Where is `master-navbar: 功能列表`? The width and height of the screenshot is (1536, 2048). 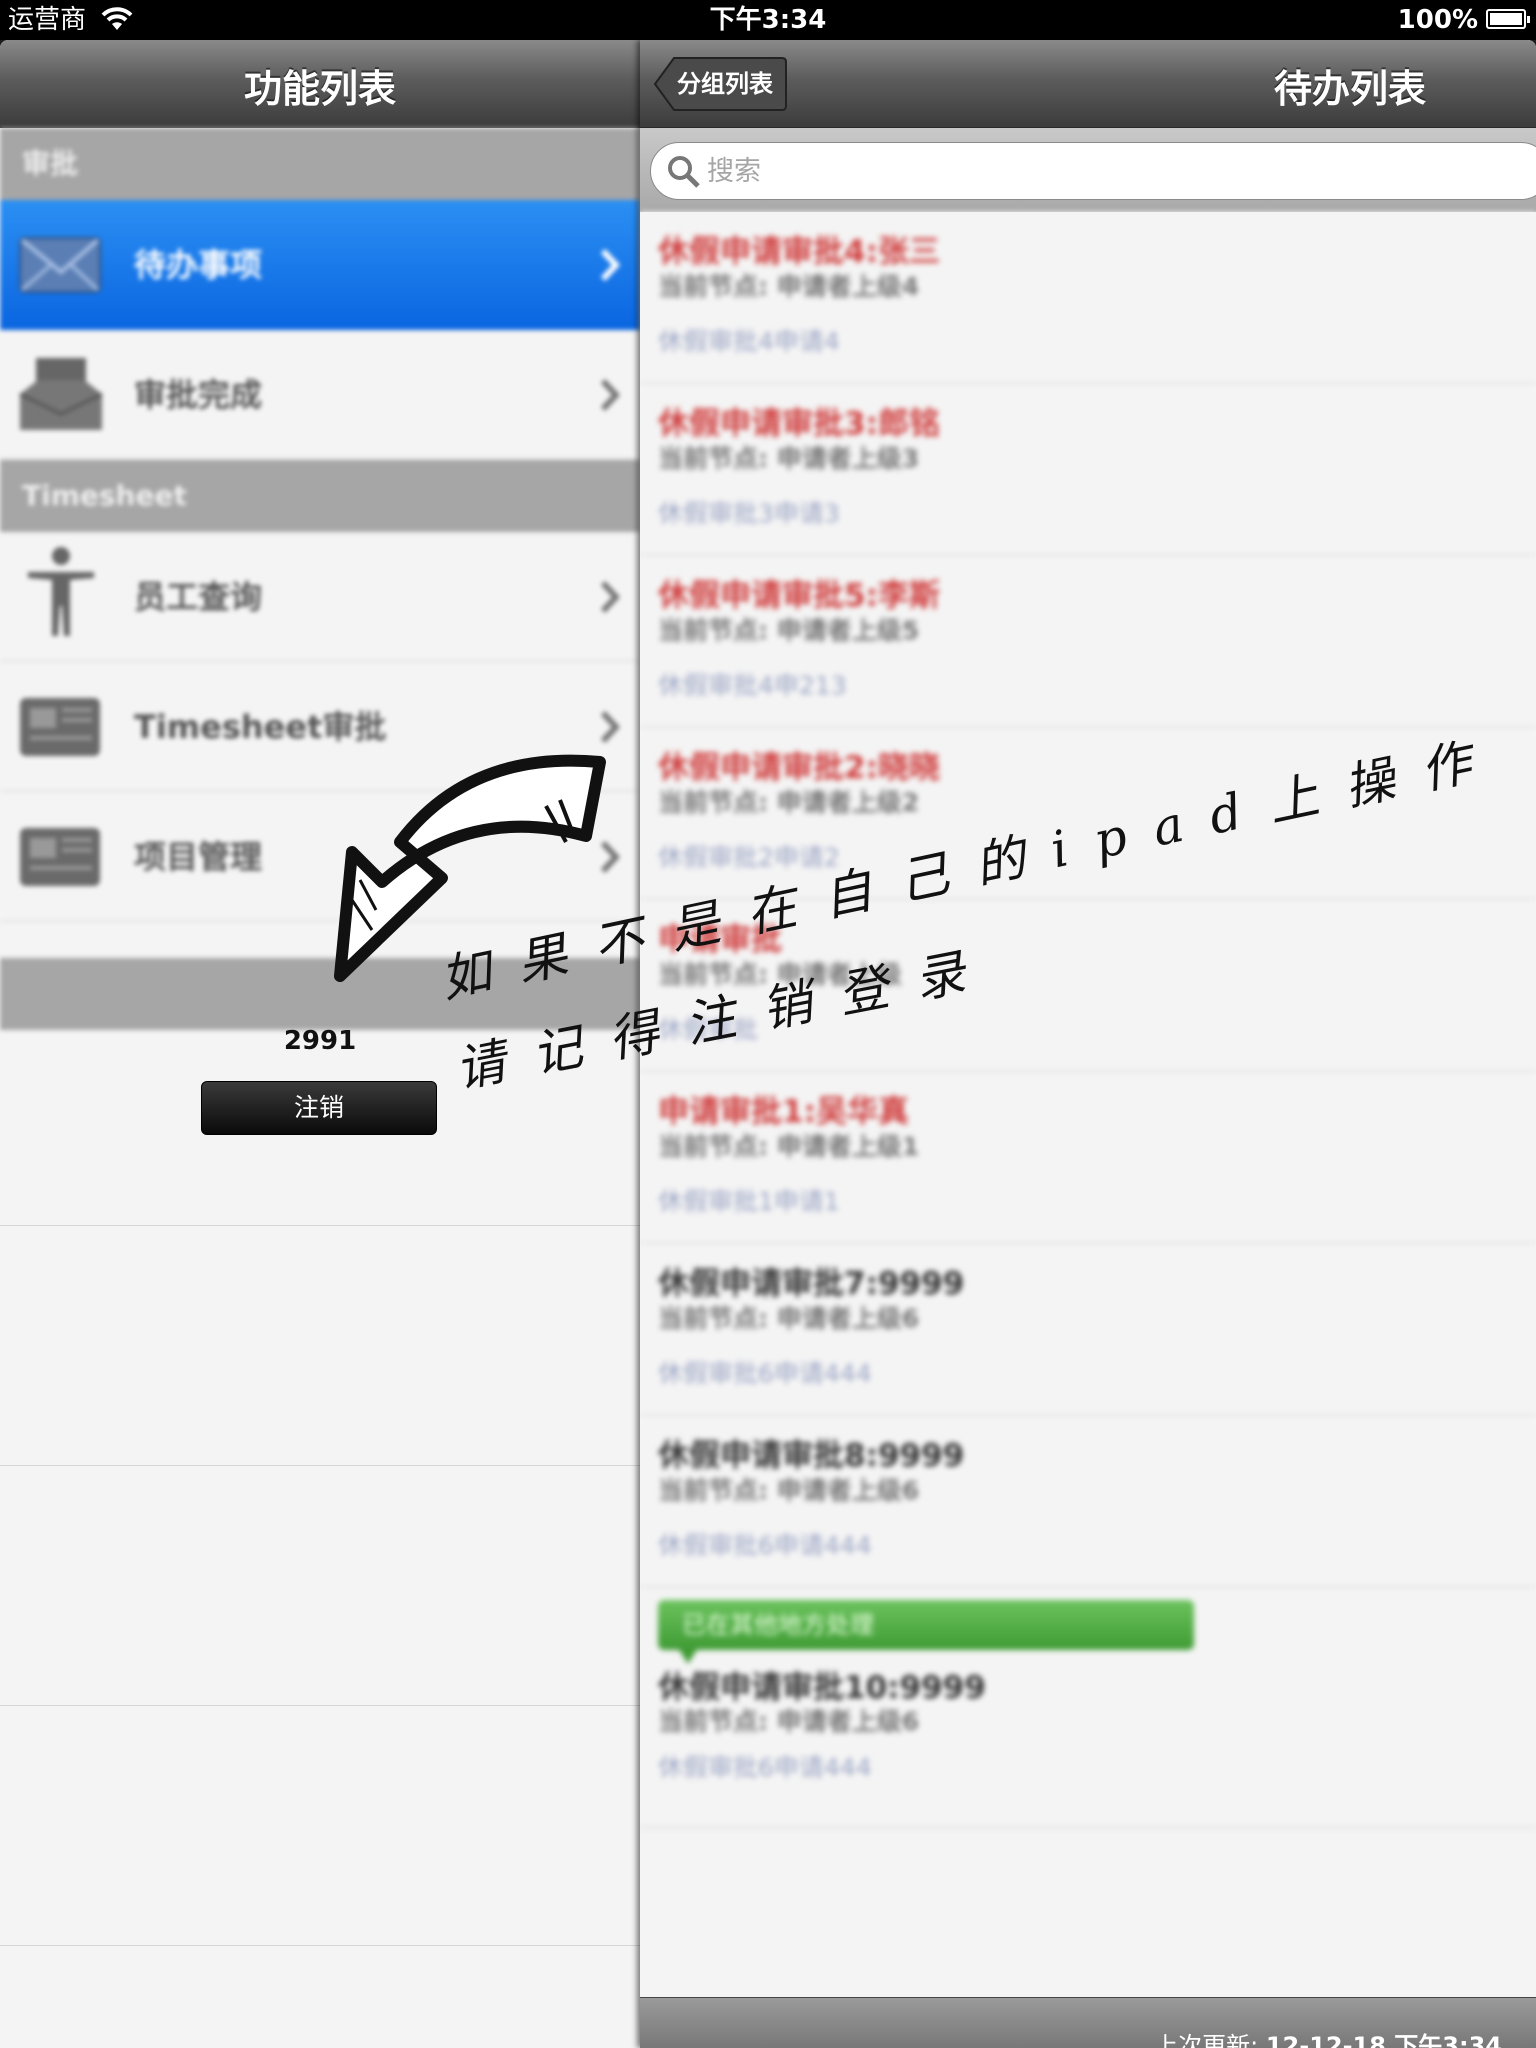
master-navbar: 功能列表 is located at coordinates (320, 84).